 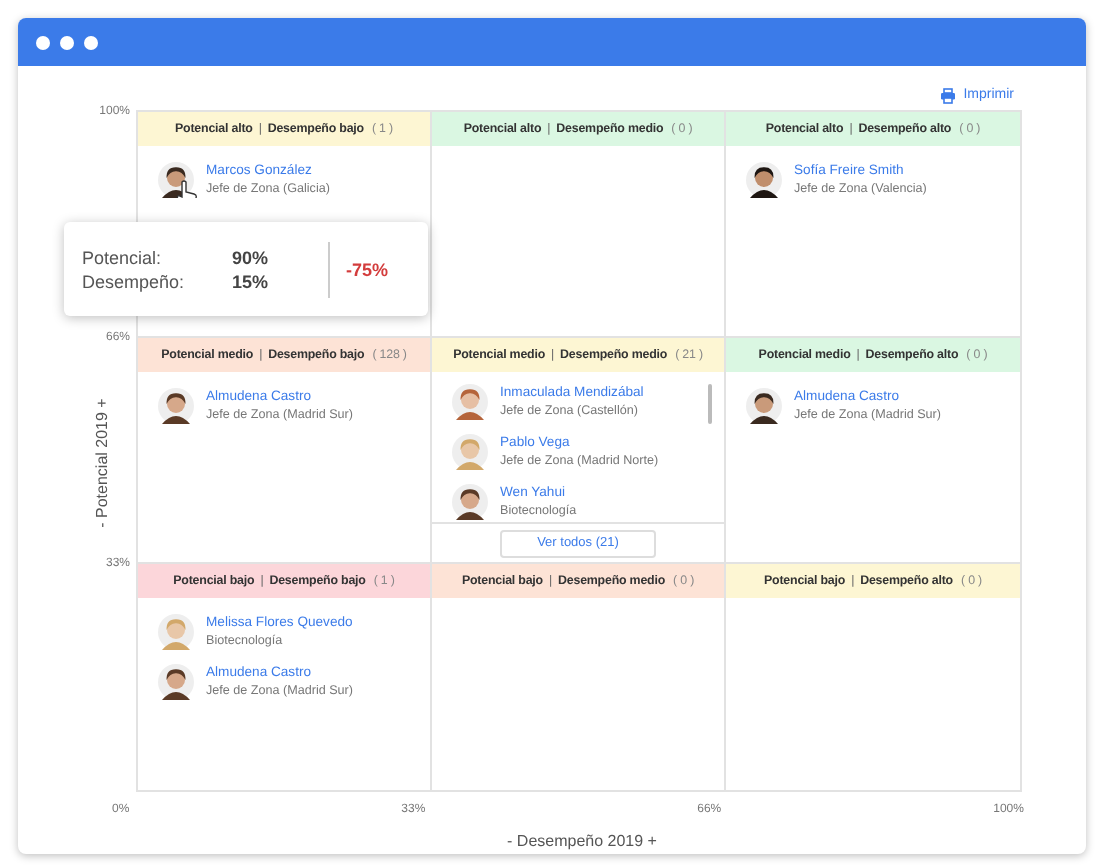 I want to click on tooltip-delta: -75%, so click(x=367, y=269).